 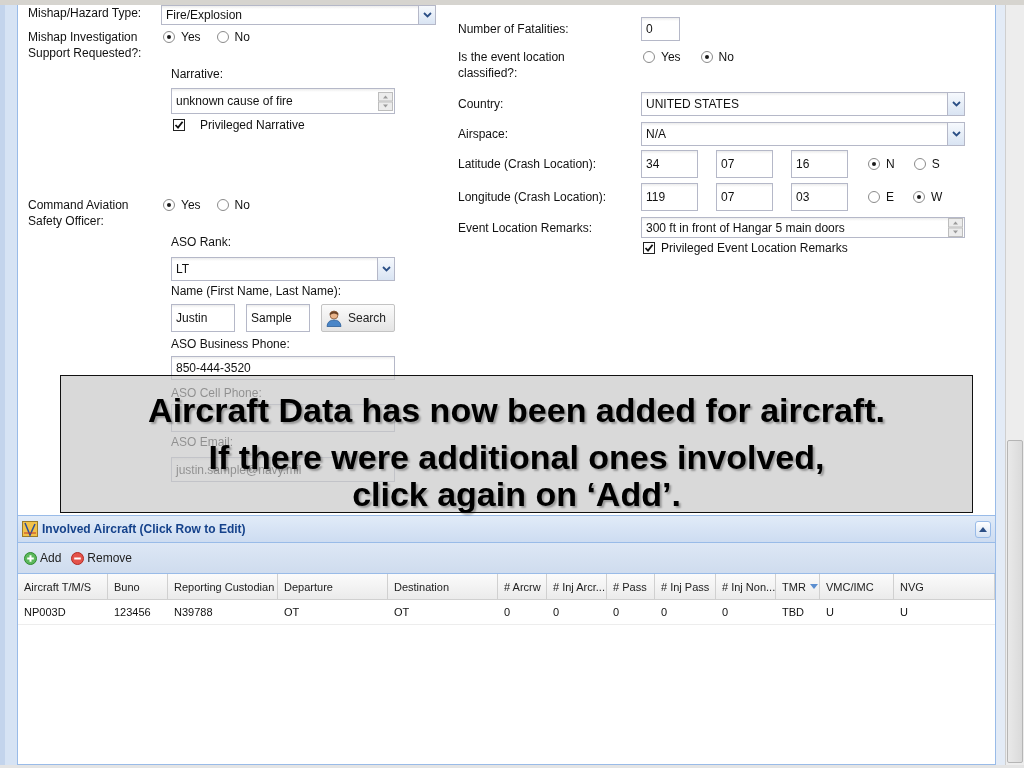 I want to click on text-field: Sample, so click(x=278, y=318).